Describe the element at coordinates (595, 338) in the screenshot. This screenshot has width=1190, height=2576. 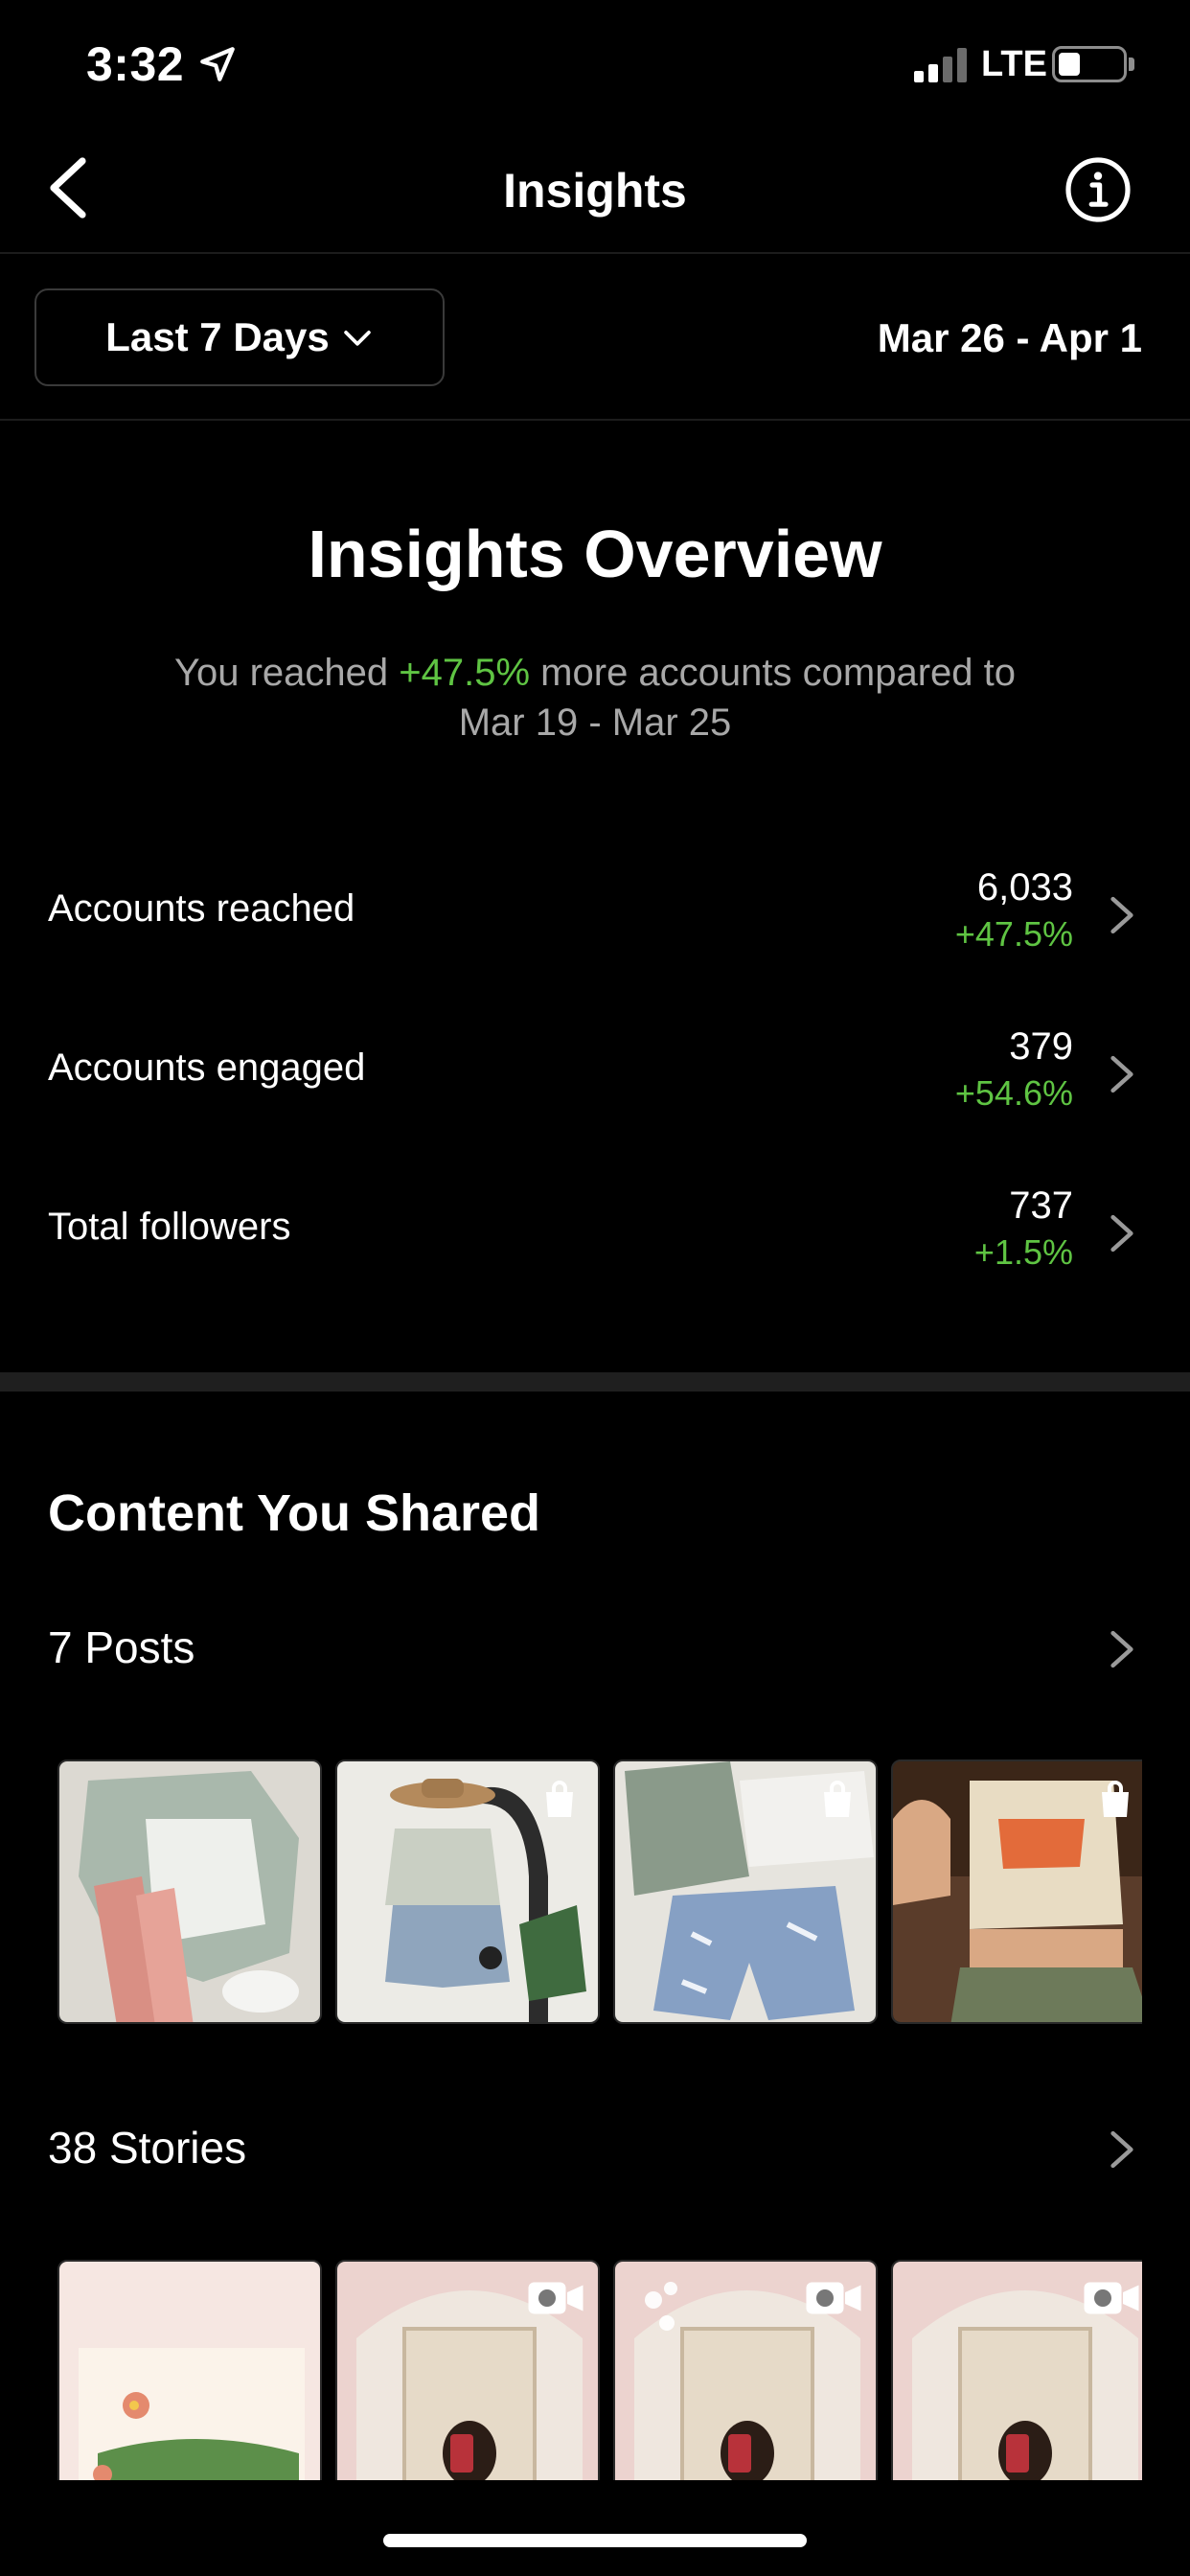
I see `filter-row: Last 7 Days Mar 26 - Apr 1` at that location.